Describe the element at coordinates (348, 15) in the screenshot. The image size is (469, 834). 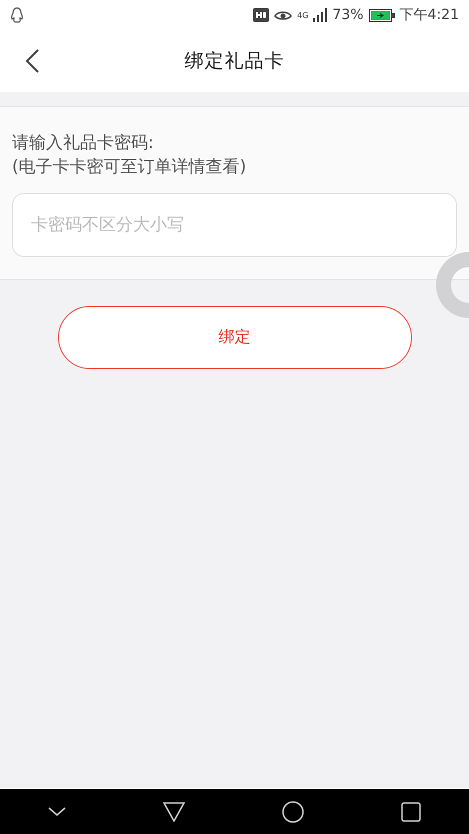
I see `battery-percent: 73%` at that location.